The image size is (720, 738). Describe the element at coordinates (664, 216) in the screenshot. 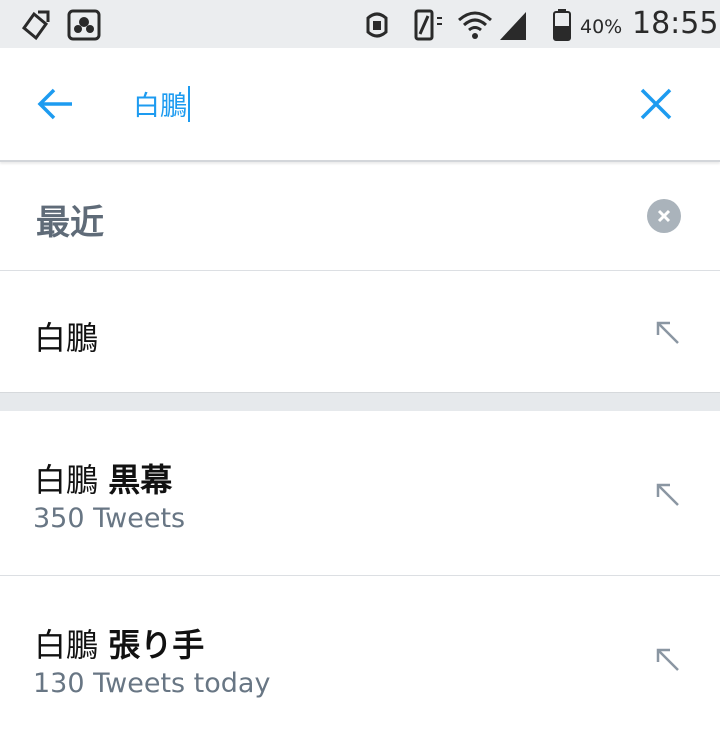

I see `clear-circle-icon` at that location.